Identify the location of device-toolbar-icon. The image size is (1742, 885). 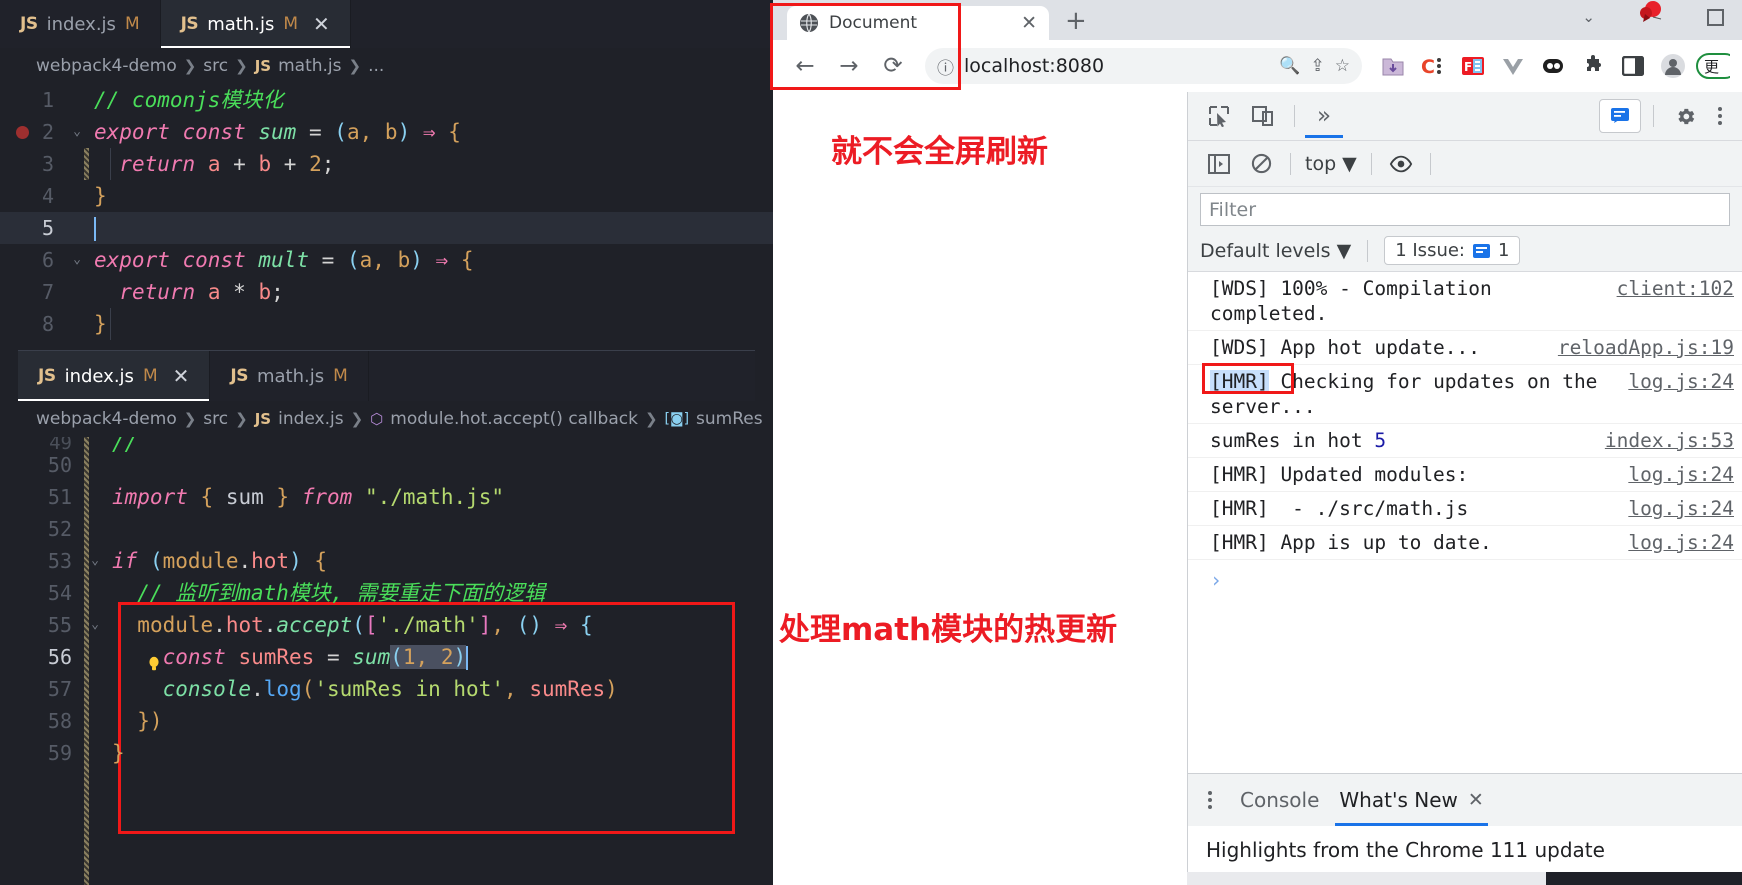
(1263, 116).